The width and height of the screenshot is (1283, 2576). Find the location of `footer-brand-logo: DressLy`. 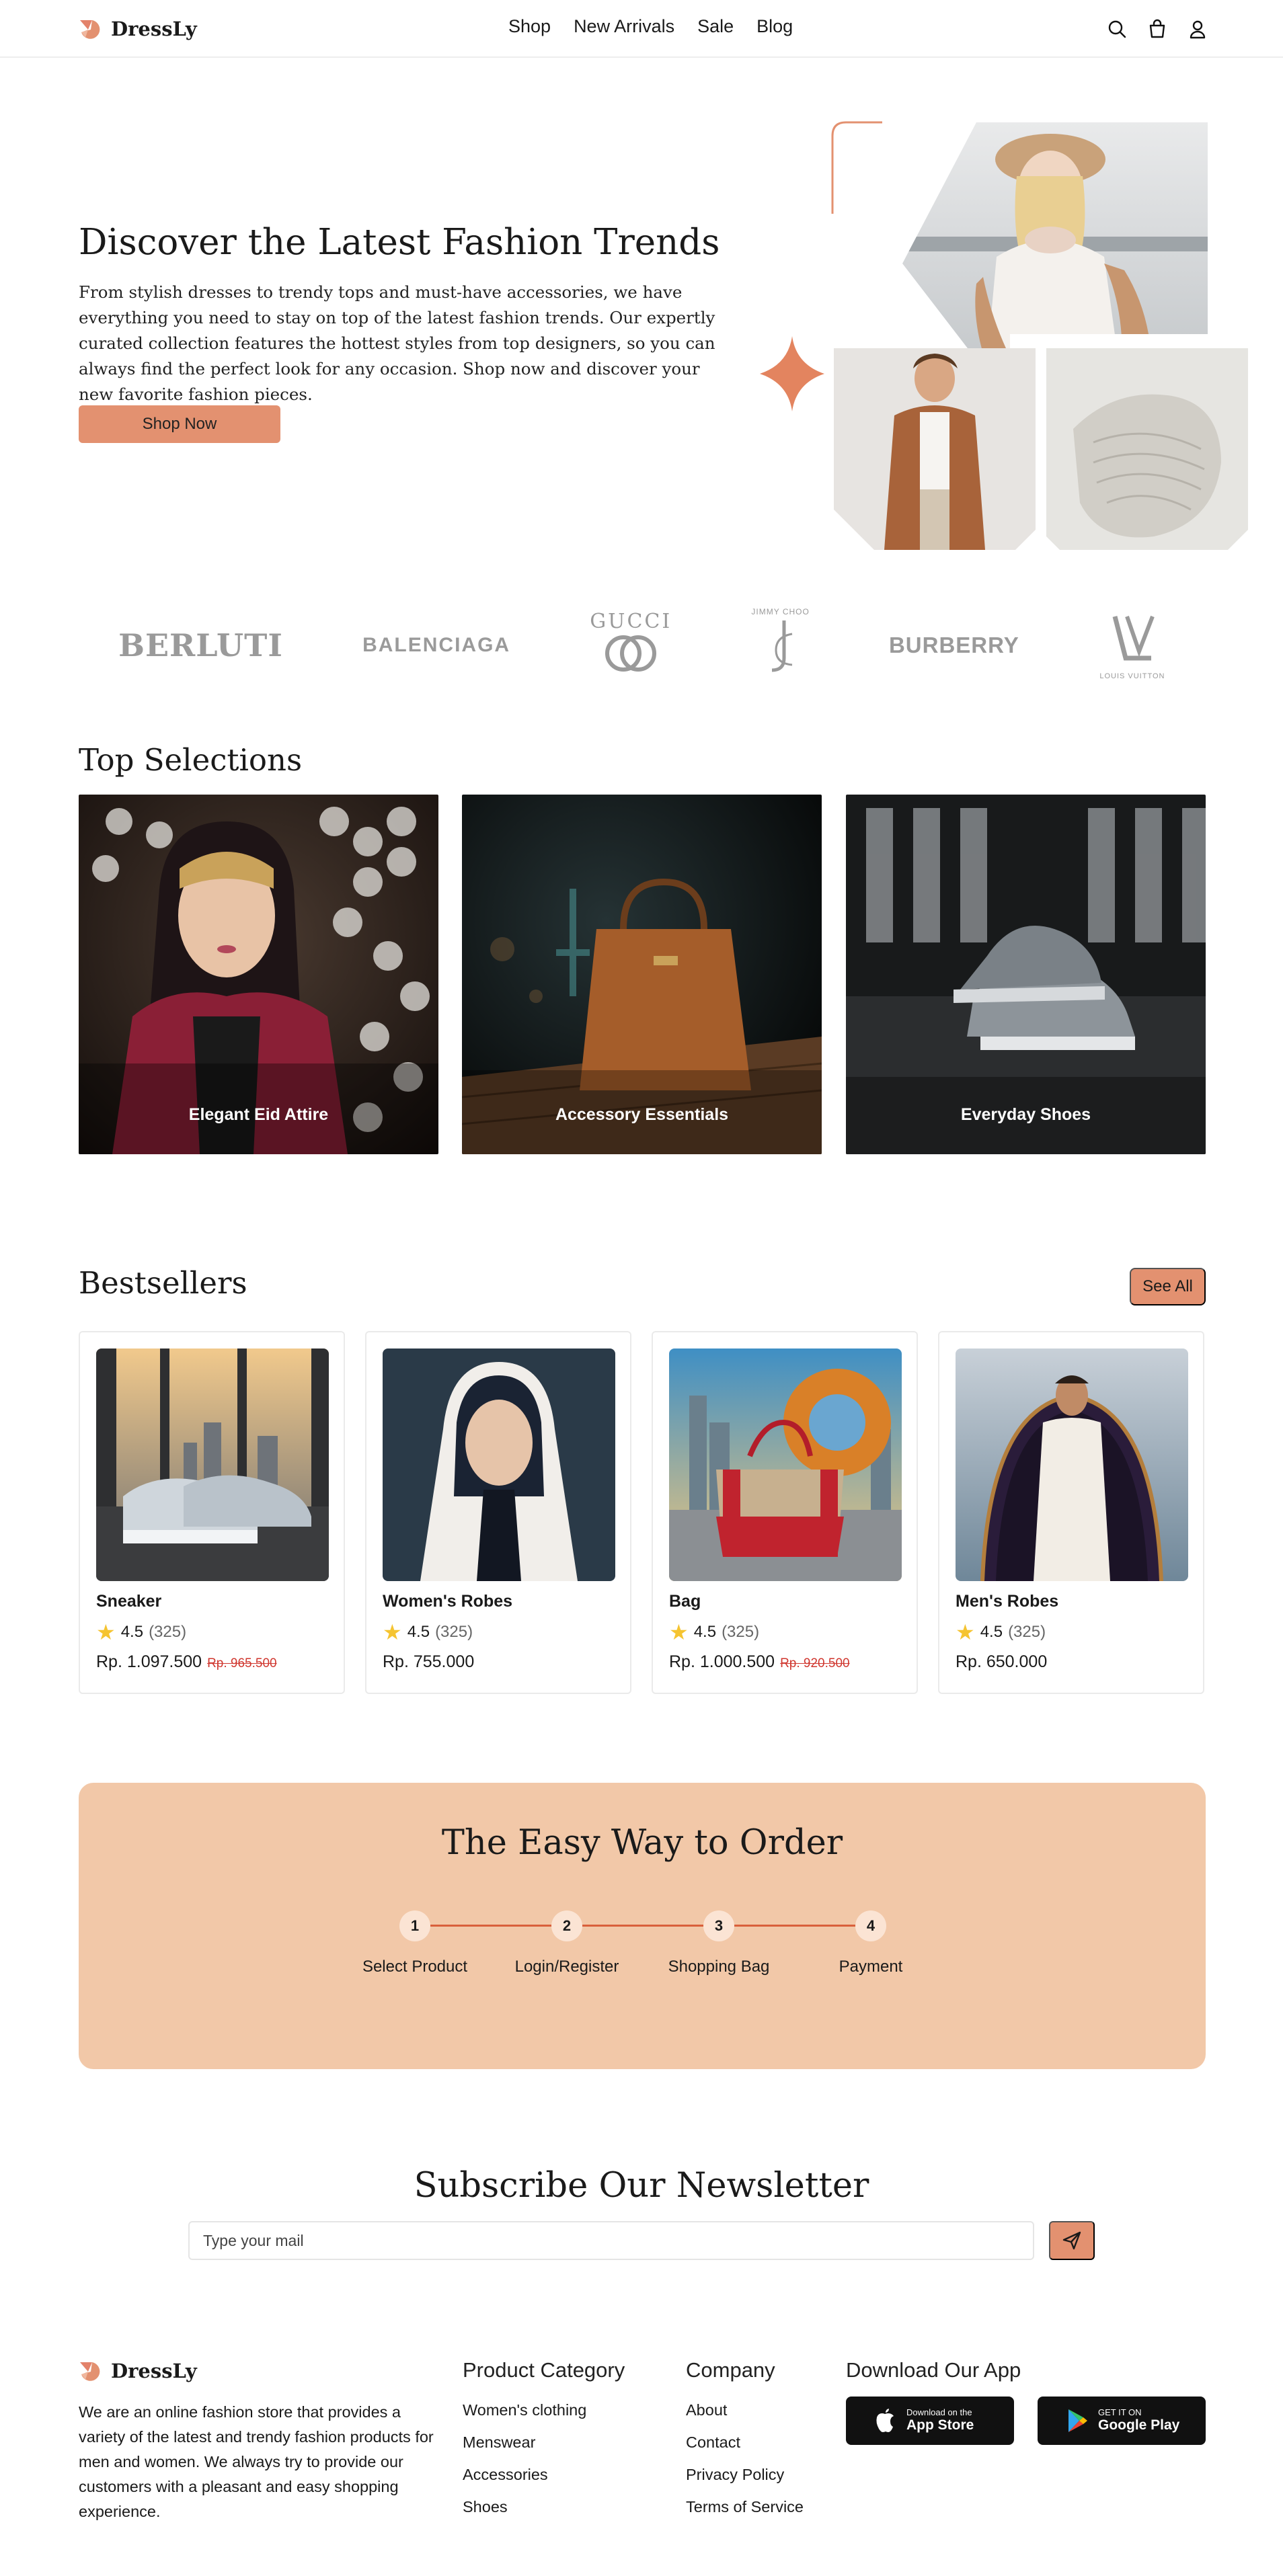

footer-brand-logo: DressLy is located at coordinates (138, 2371).